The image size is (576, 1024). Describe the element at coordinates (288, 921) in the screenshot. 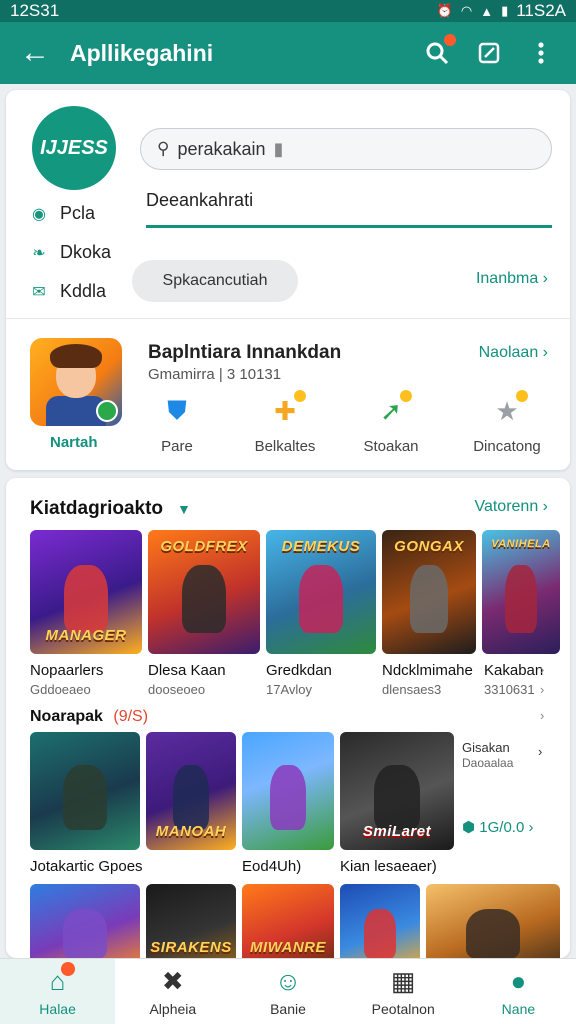

I see `game-tile: MIWANRE` at that location.